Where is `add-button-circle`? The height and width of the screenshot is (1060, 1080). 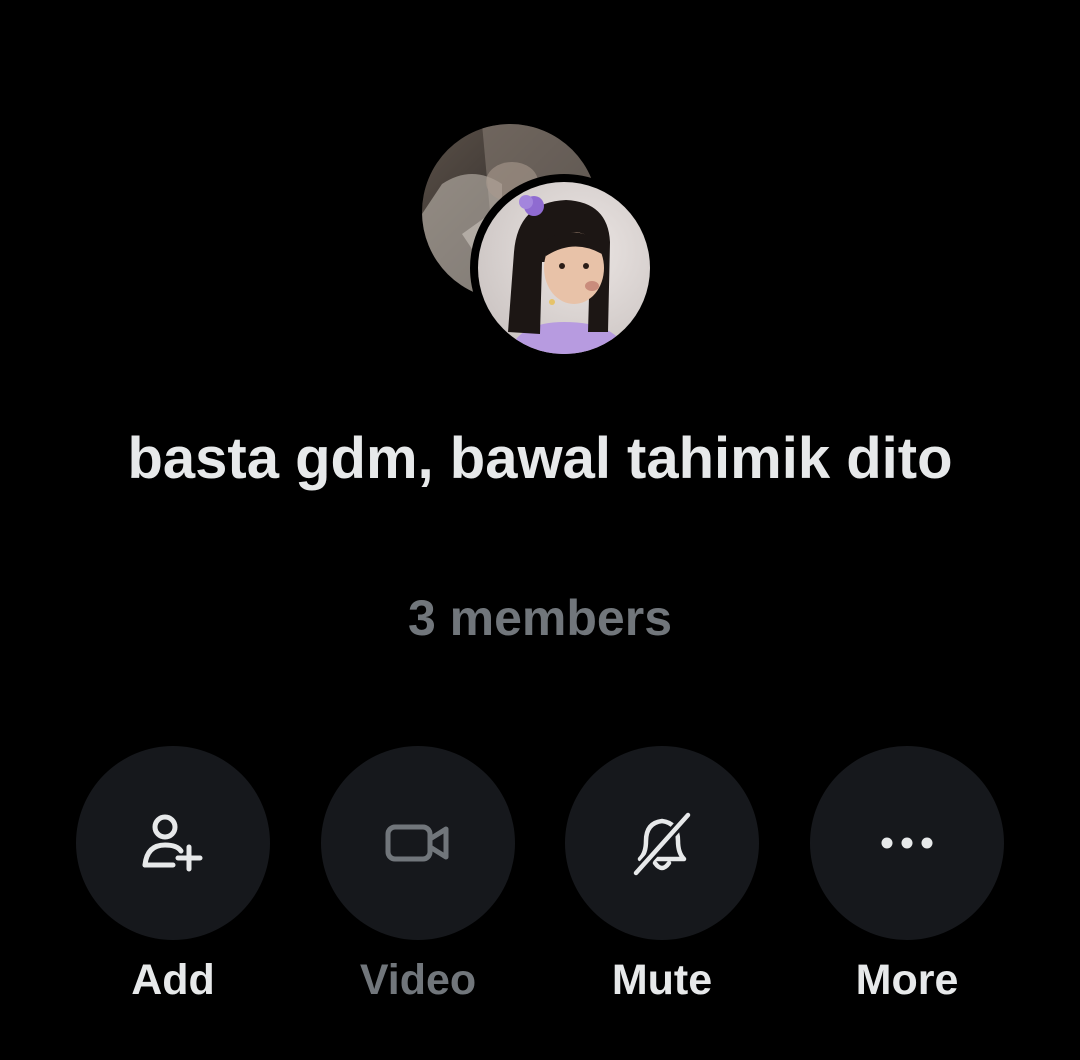
add-button-circle is located at coordinates (173, 843).